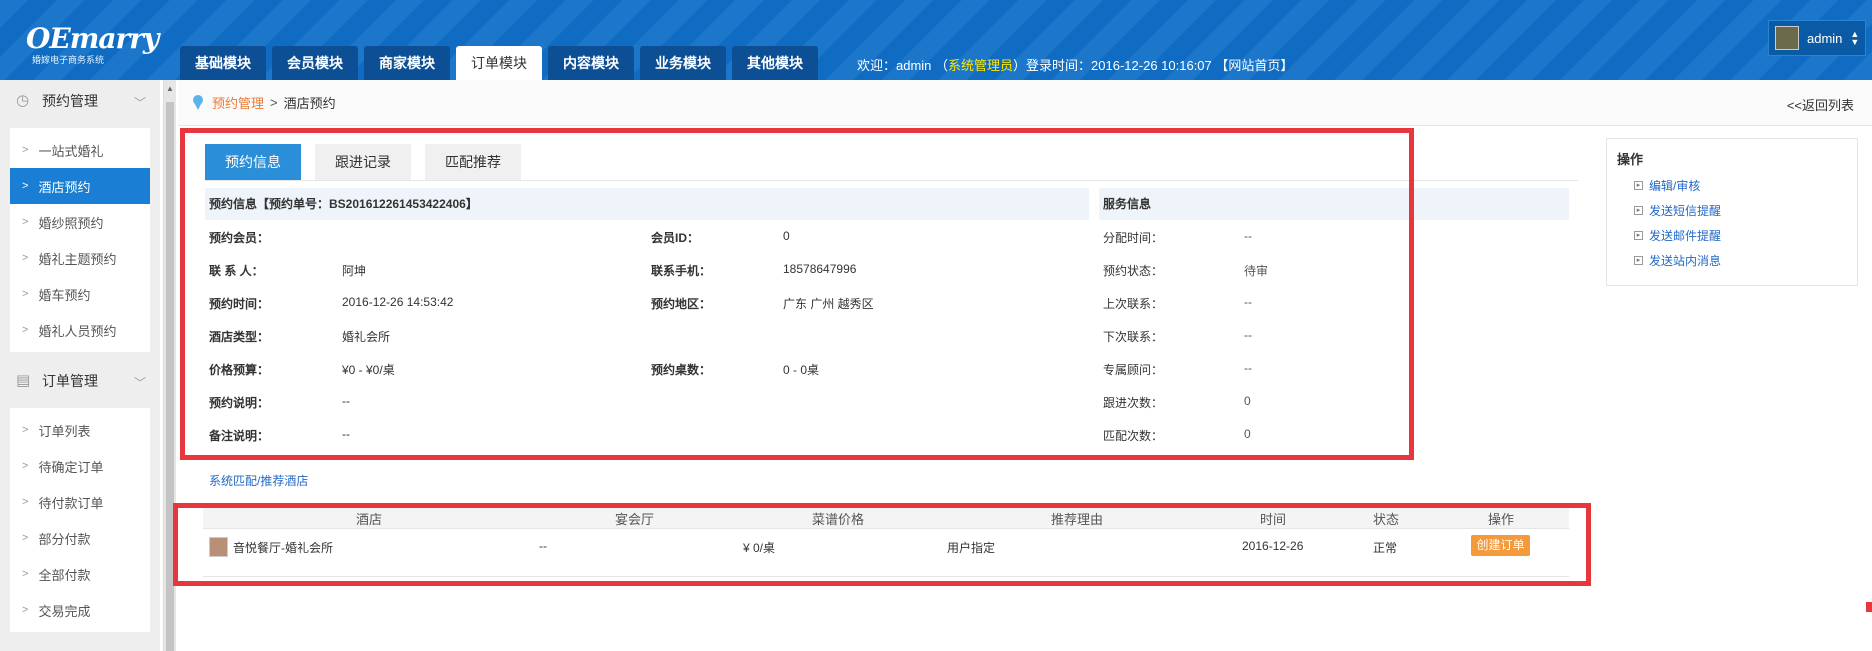 This screenshot has width=1872, height=651. I want to click on tab-other: 其他模块, so click(775, 63).